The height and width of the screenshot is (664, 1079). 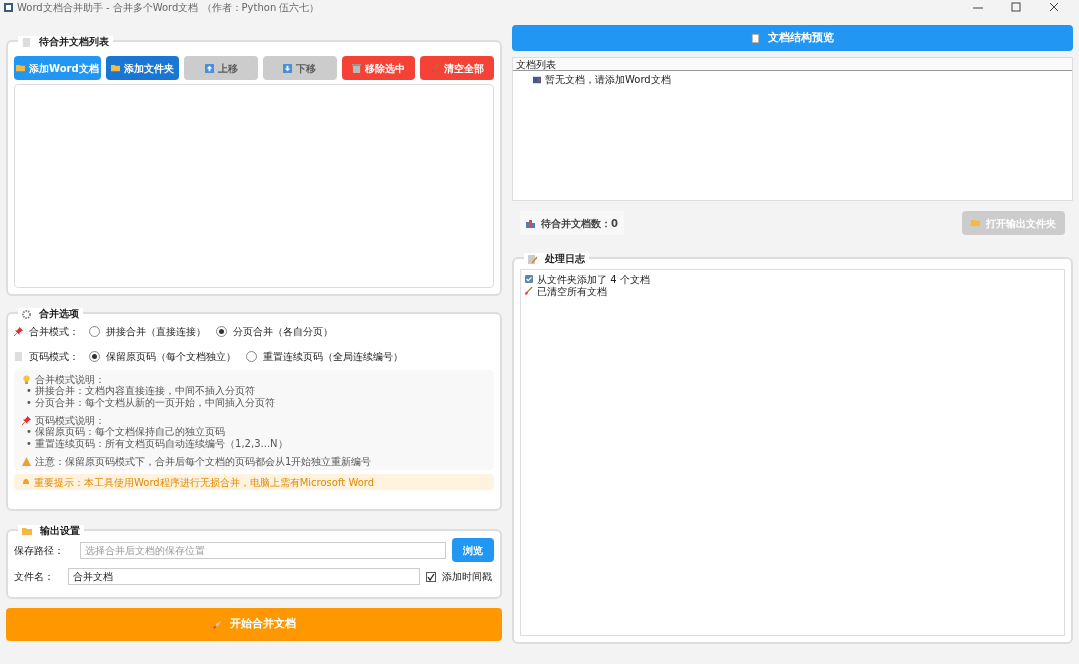 What do you see at coordinates (59, 314) in the screenshot?
I see `panel-title: 合并选项` at bounding box center [59, 314].